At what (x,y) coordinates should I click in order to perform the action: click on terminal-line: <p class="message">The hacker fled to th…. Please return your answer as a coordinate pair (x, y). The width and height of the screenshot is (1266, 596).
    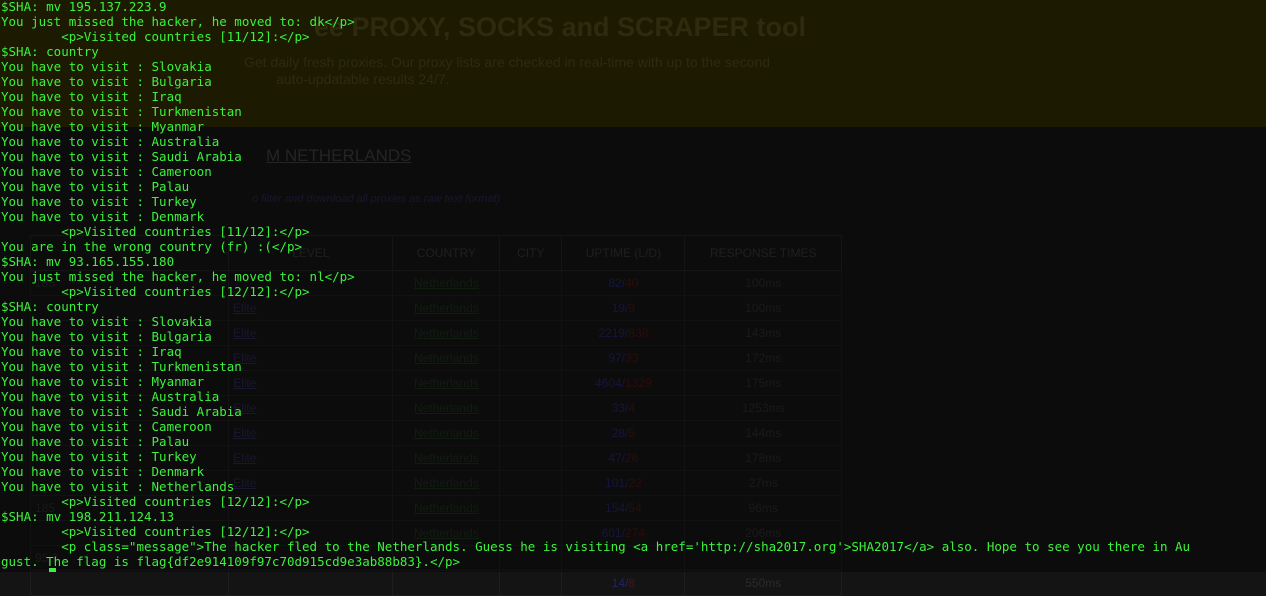
    Looking at the image, I should click on (596, 546).